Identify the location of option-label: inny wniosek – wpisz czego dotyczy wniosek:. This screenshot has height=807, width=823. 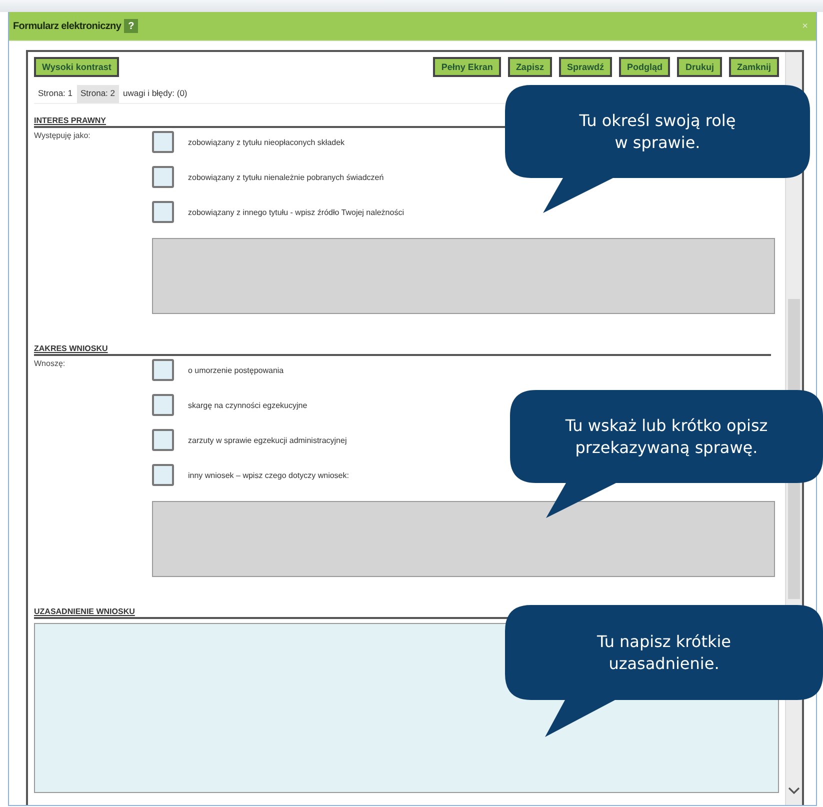
(268, 475).